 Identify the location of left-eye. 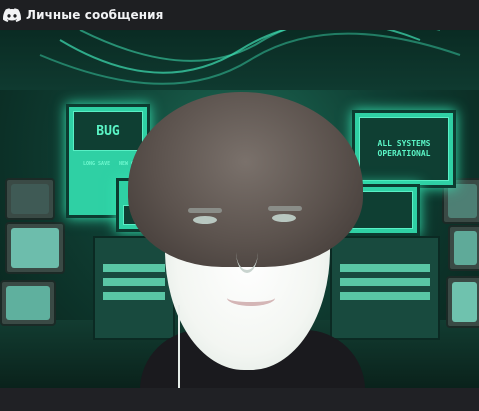
(205, 220).